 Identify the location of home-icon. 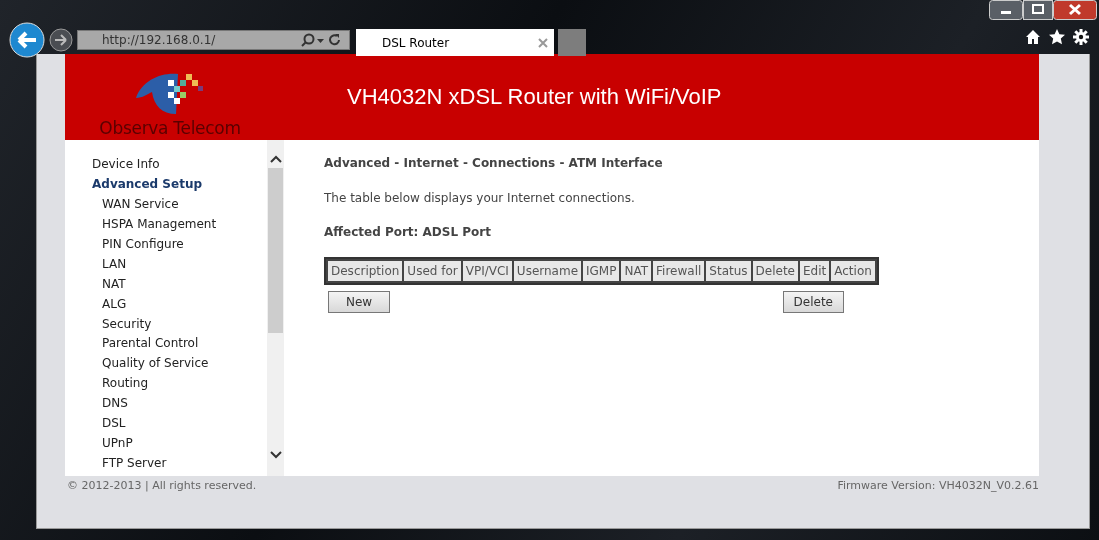
(1033, 37).